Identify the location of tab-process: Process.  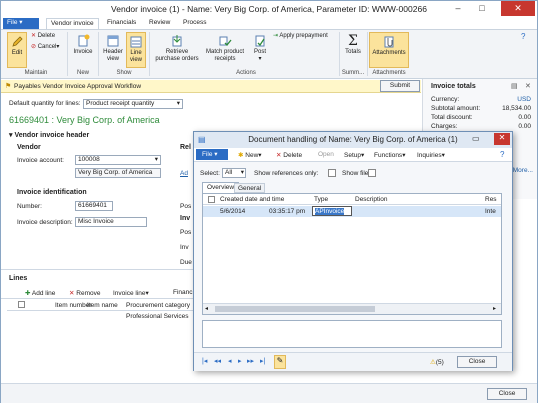
(194, 23).